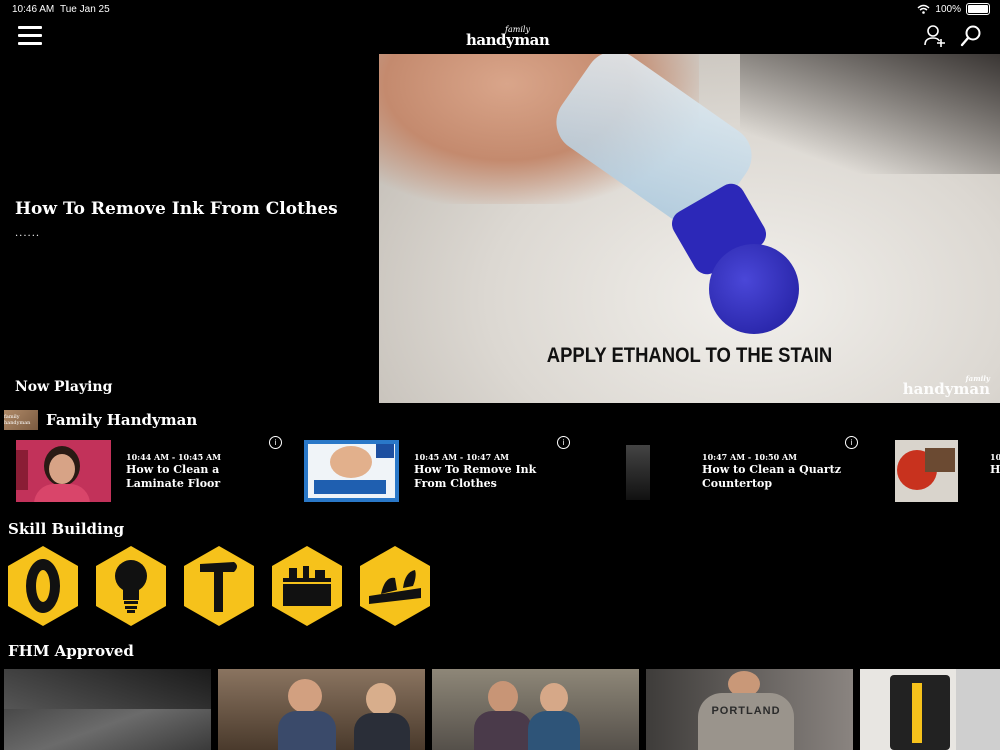 This screenshot has width=1000, height=750. I want to click on lightbulb-icon, so click(131, 586).